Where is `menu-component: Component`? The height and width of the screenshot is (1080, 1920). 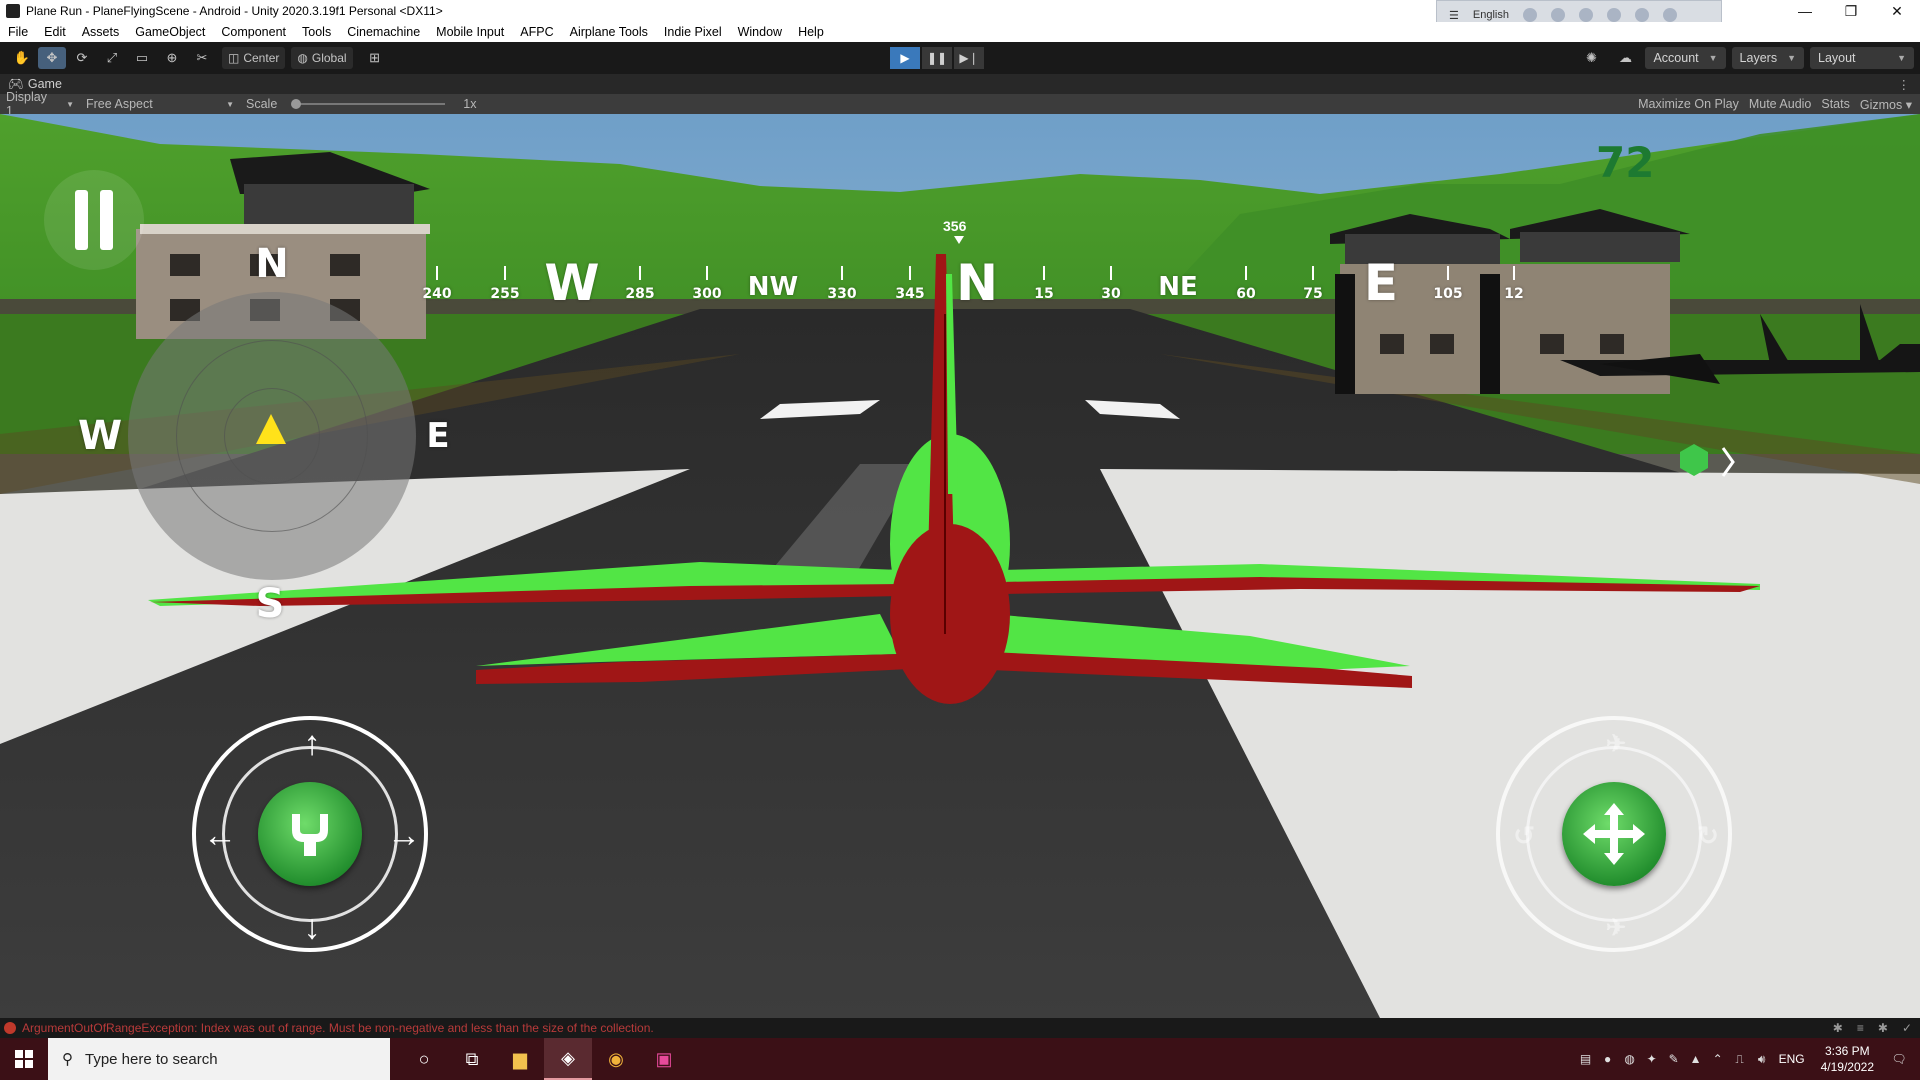 menu-component: Component is located at coordinates (253, 32).